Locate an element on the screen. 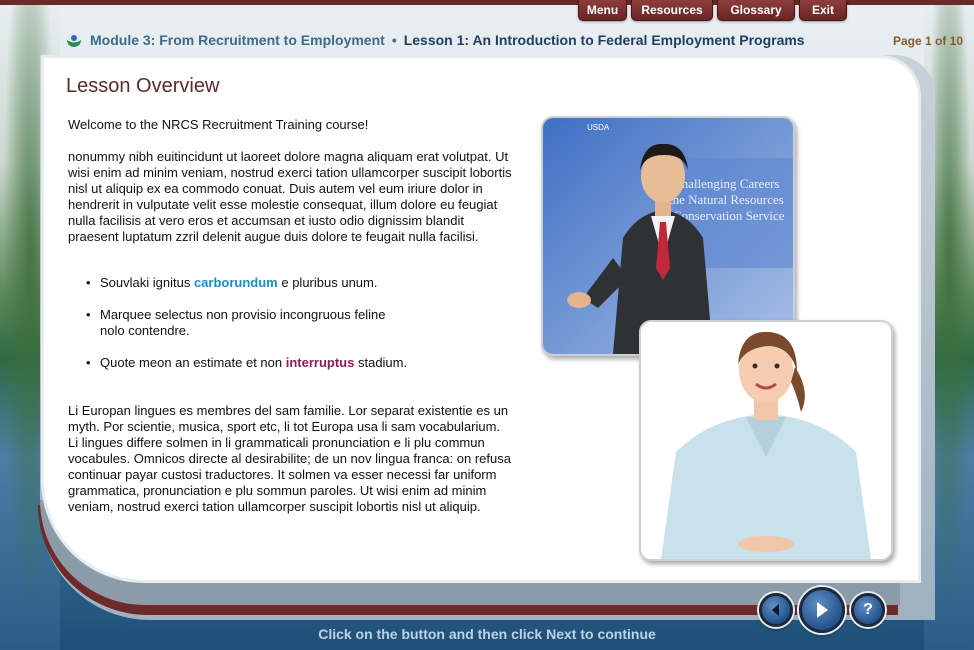 Image resolution: width=974 pixels, height=650 pixels. bullet-text: Souvlaki ignitus is located at coordinates (147, 282).